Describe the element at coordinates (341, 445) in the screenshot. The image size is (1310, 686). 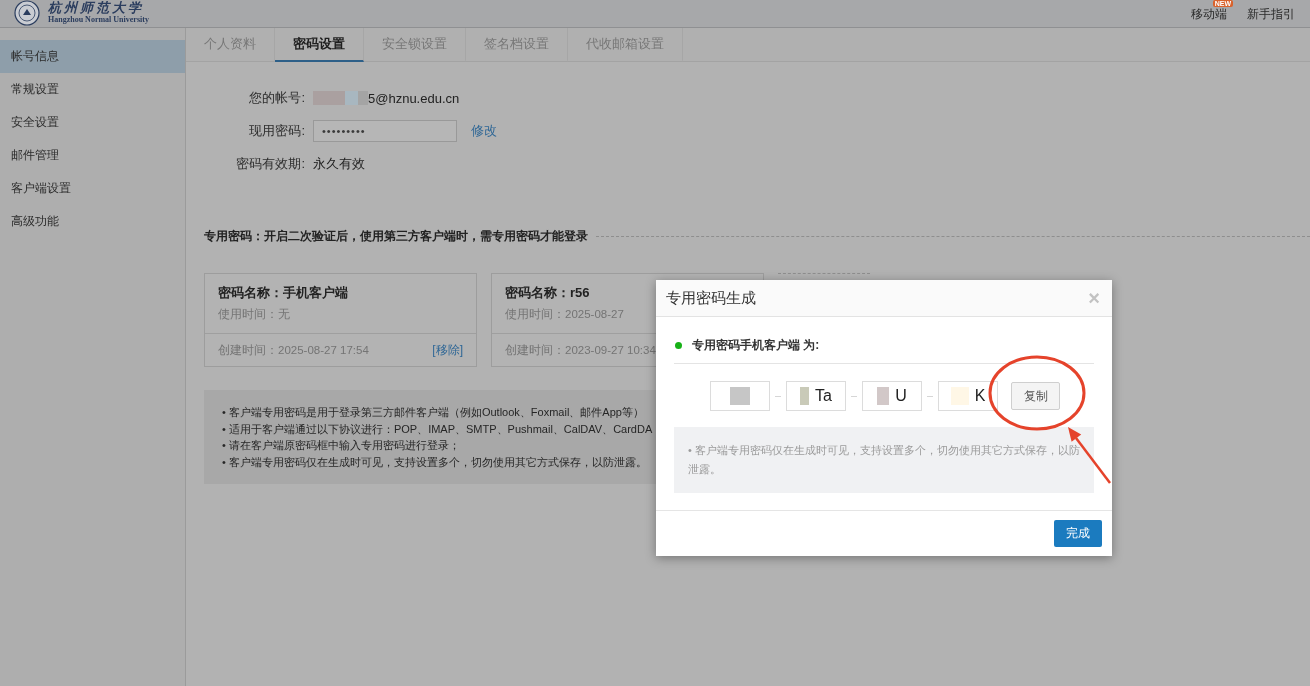
I see `info-line: • 请在客户端原密码框中输入专用密码进行登录；` at that location.